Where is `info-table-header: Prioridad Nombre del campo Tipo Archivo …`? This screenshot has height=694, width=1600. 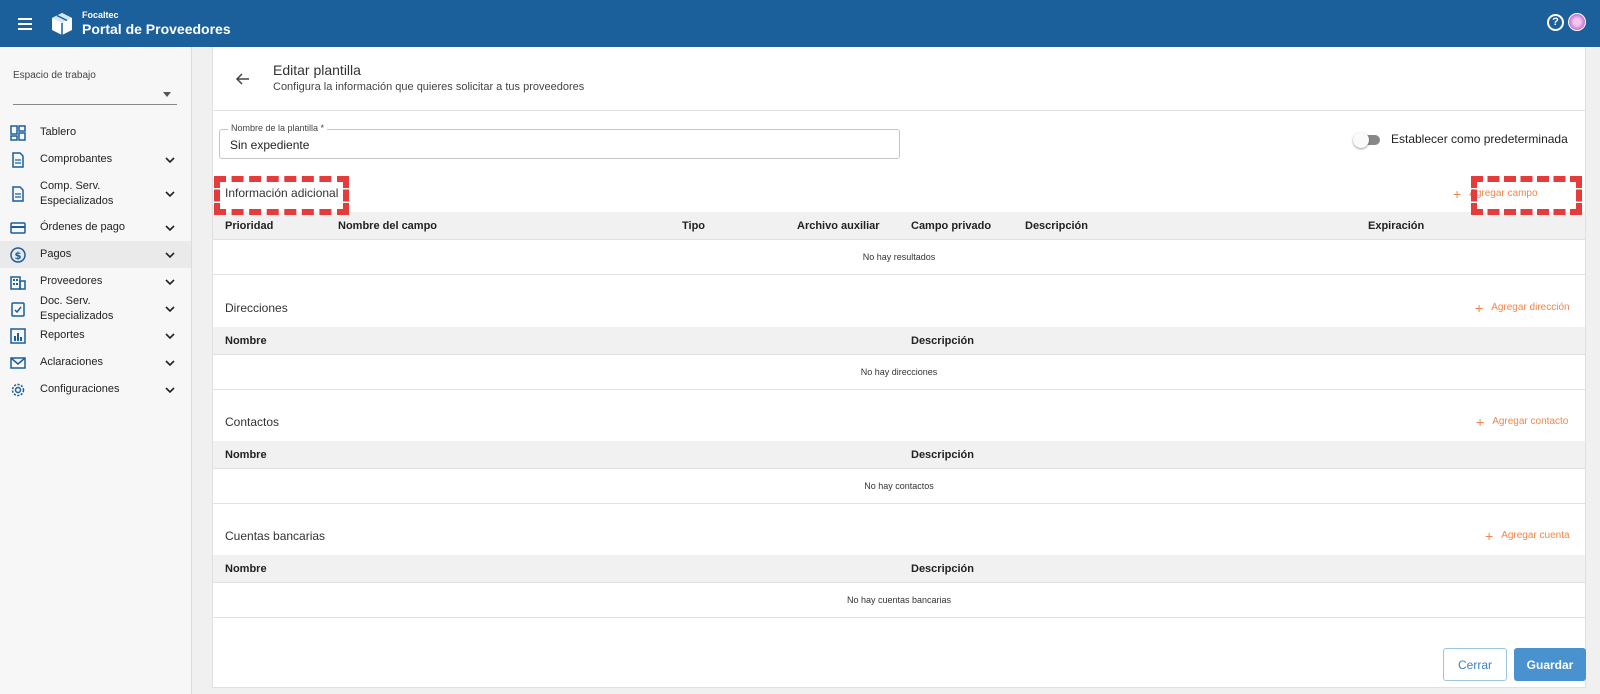 info-table-header: Prioridad Nombre del campo Tipo Archivo … is located at coordinates (899, 226).